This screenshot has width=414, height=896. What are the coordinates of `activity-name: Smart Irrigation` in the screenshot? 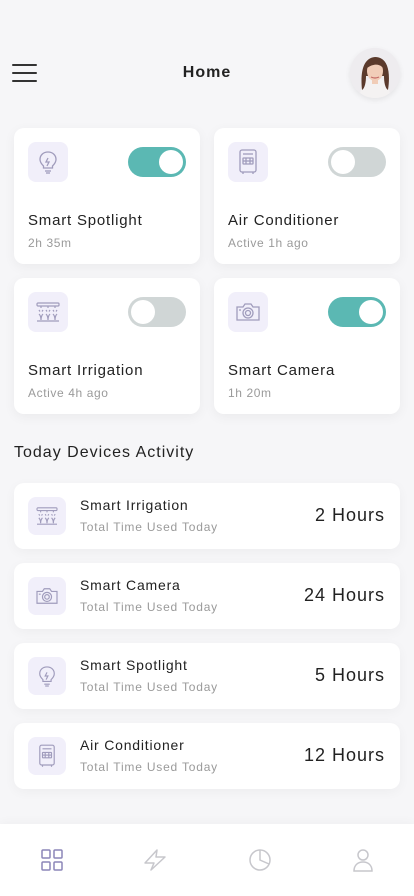 It's located at (134, 505).